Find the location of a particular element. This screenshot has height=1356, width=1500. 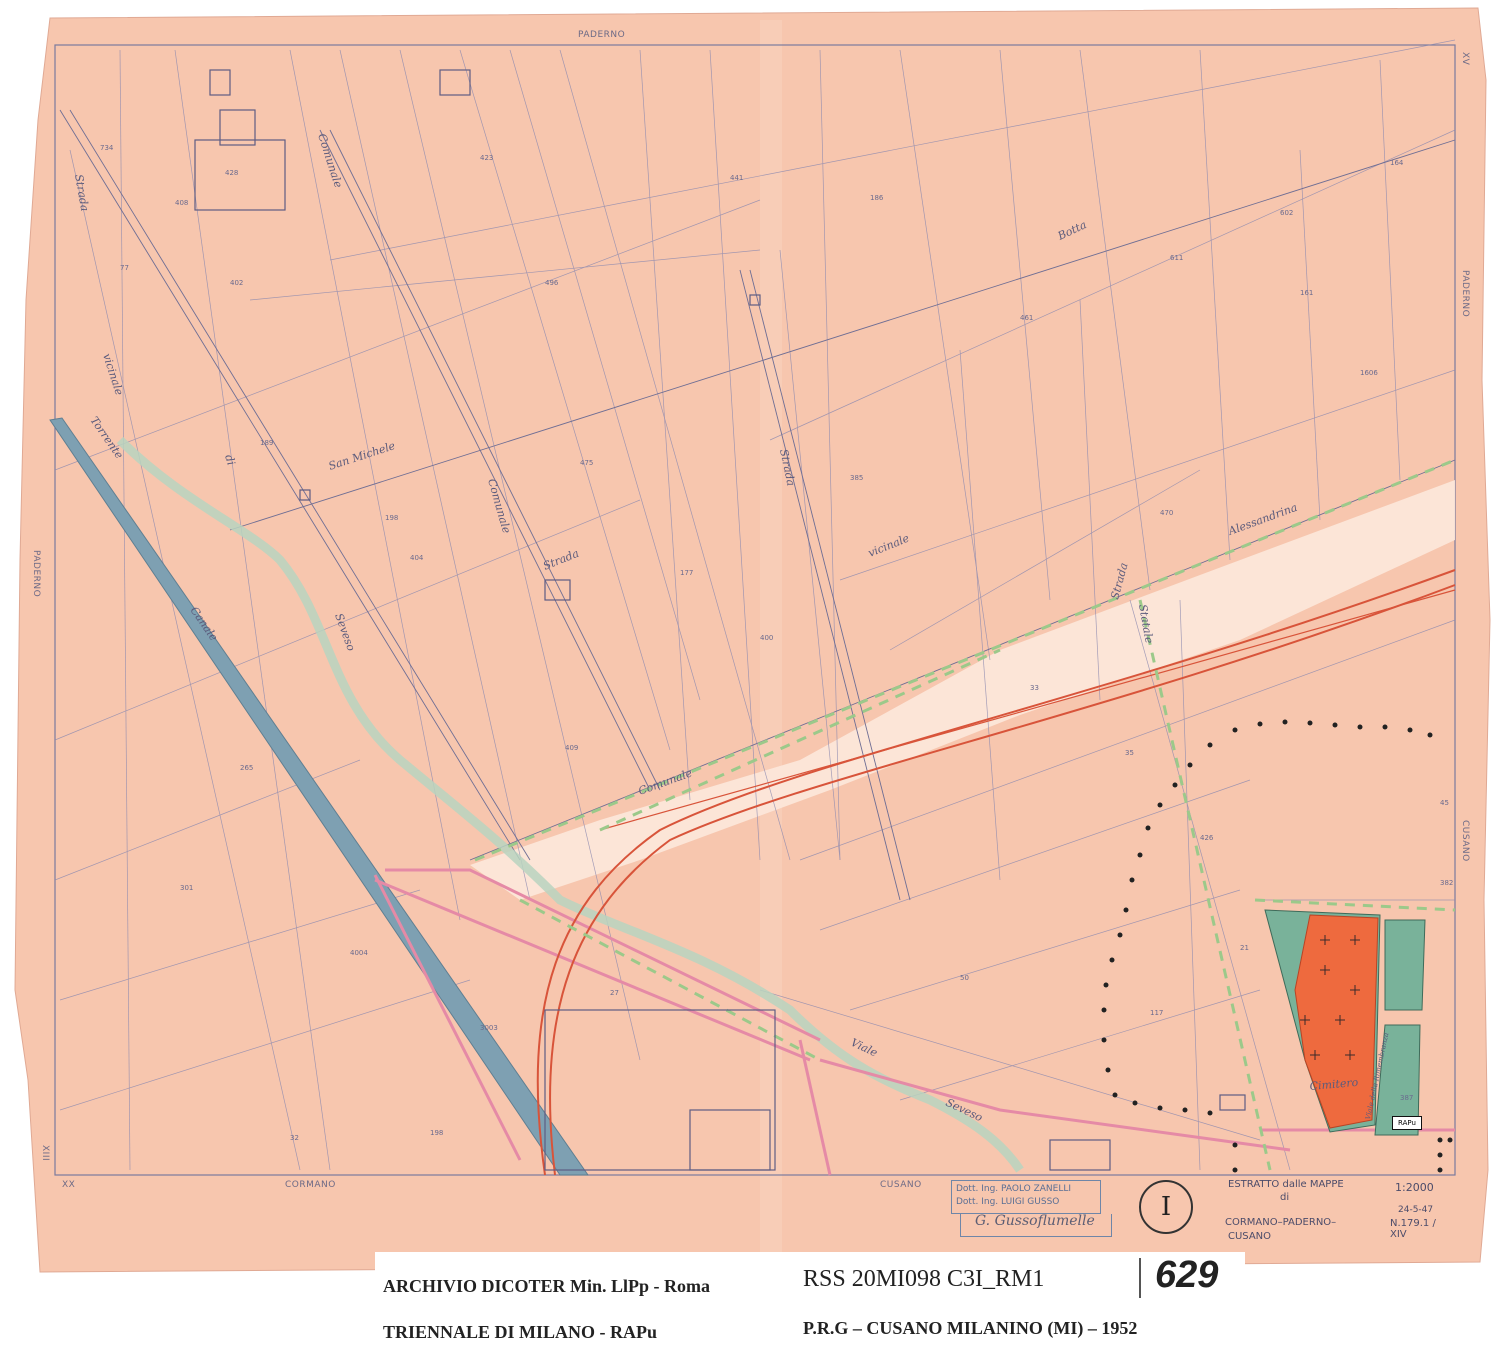

svg-text: 4004 is located at coordinates (359, 953).